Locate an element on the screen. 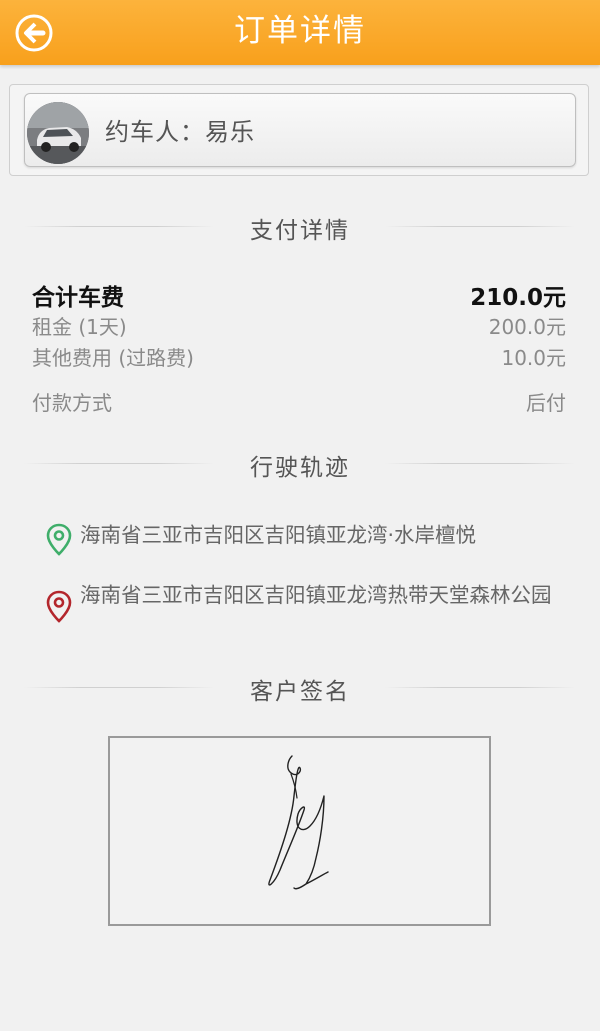  payment-method-value: 后付 is located at coordinates (546, 403).